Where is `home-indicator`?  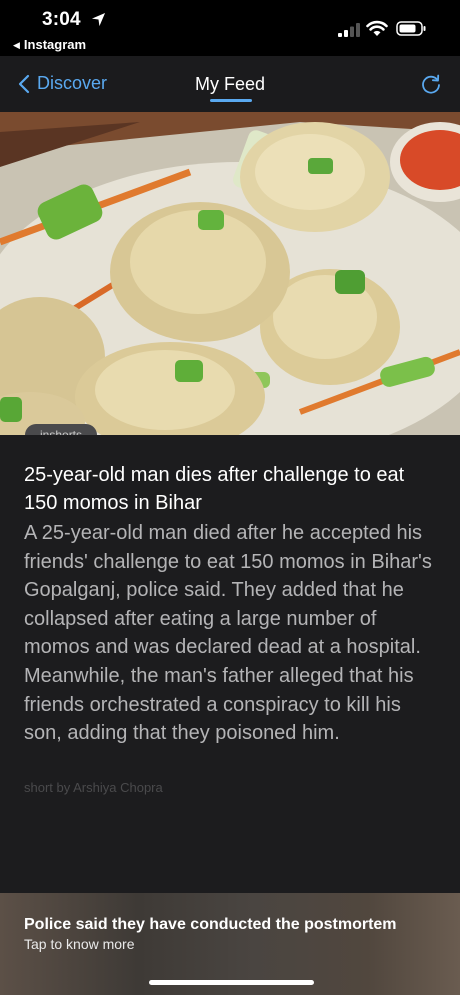
home-indicator is located at coordinates (231, 982).